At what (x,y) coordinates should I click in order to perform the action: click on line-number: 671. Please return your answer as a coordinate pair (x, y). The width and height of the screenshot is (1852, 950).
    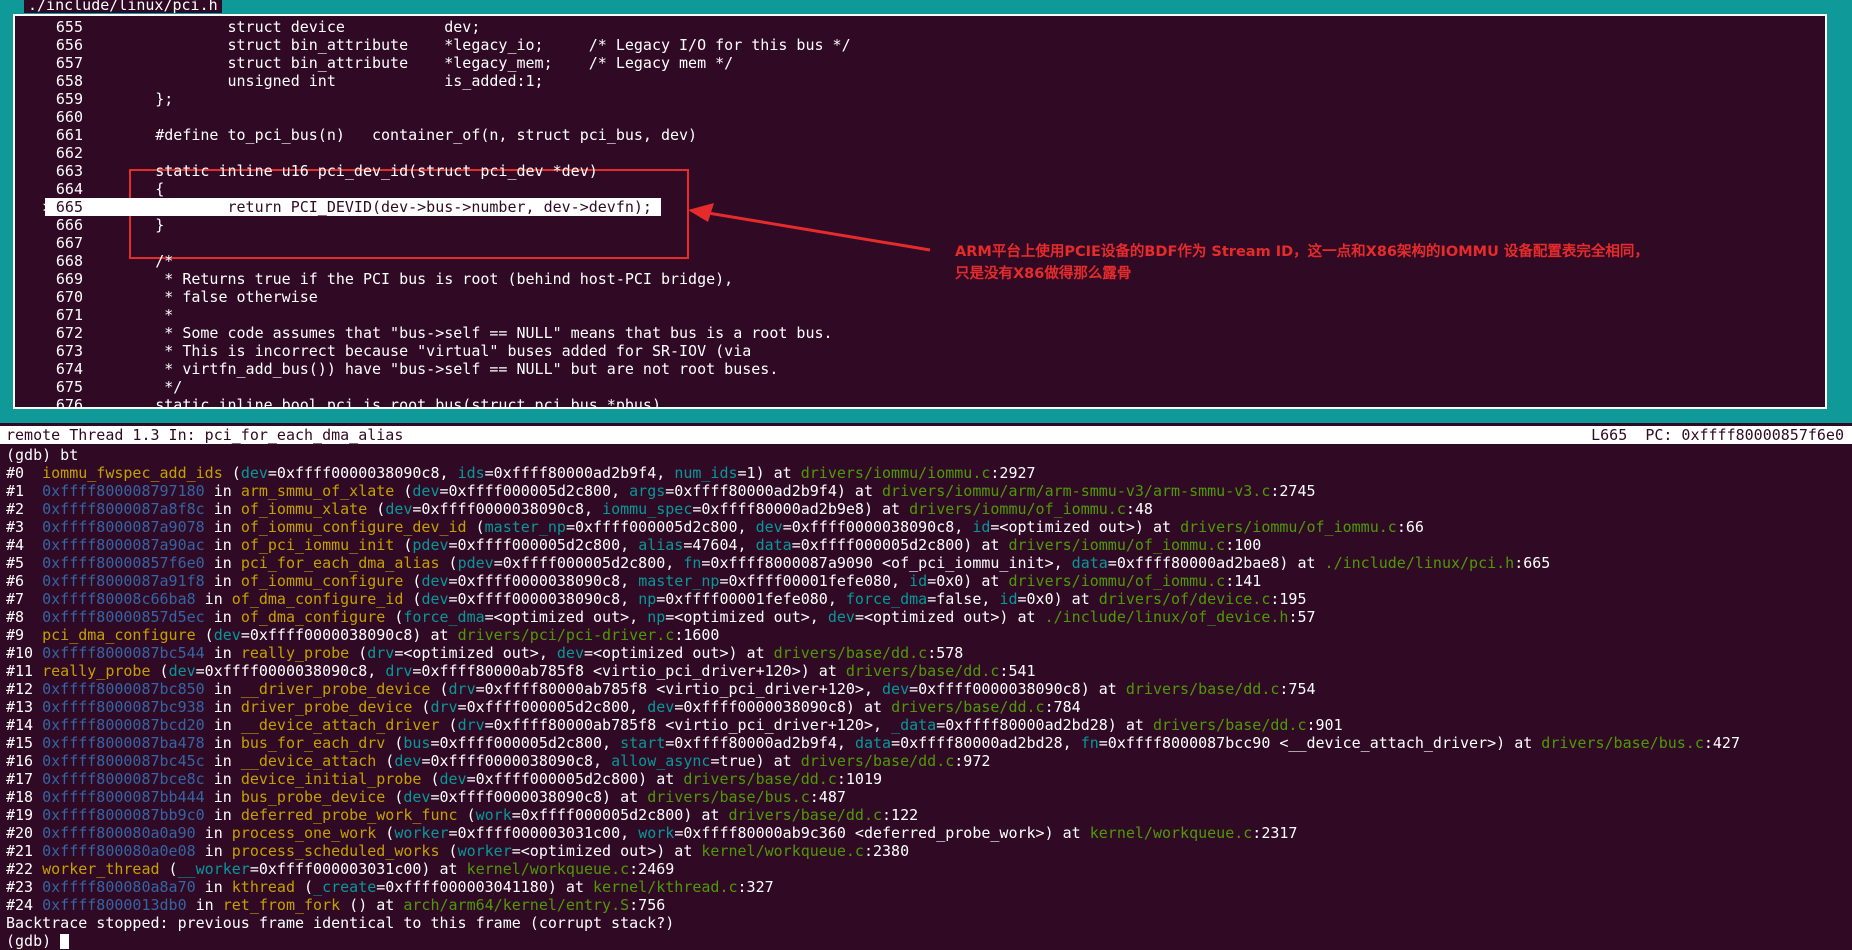
    Looking at the image, I should click on (69, 315).